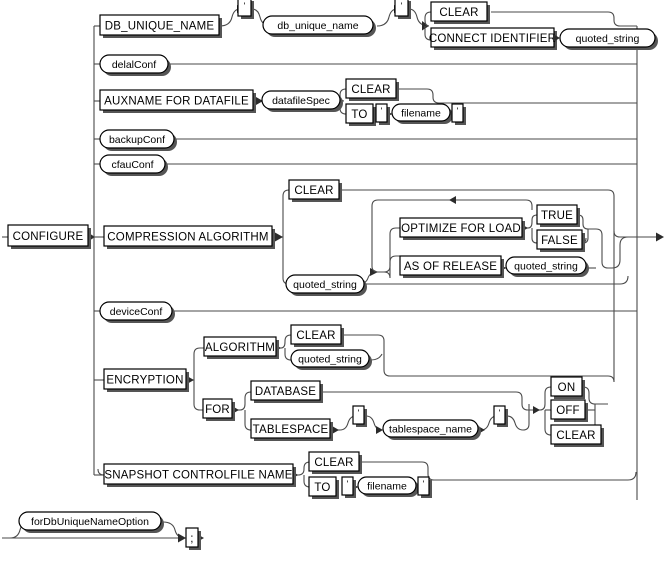 Image resolution: width=666 pixels, height=562 pixels. I want to click on node-db-unique-name-clear: CLEAR, so click(460, 12).